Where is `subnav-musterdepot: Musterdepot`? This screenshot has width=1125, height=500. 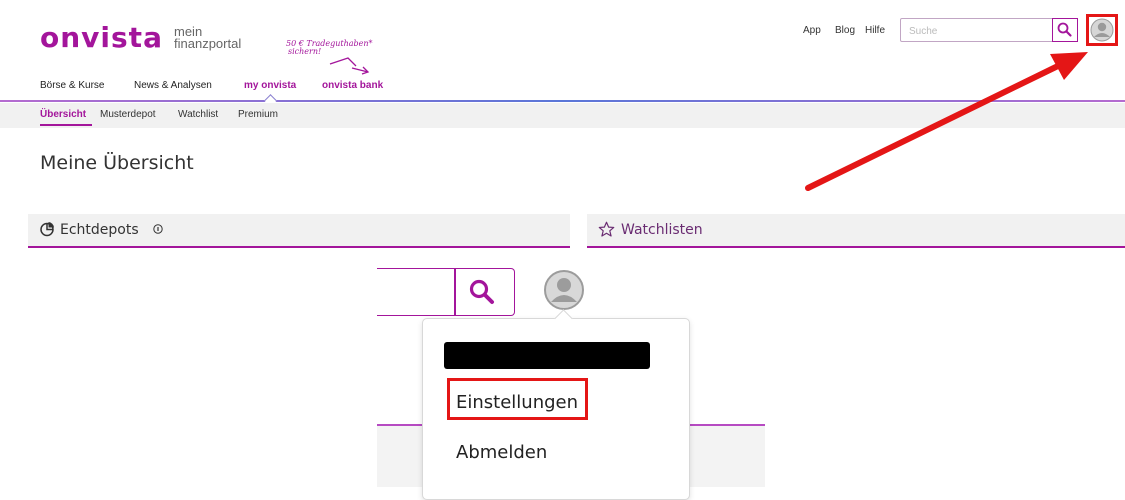
subnav-musterdepot: Musterdepot is located at coordinates (128, 114).